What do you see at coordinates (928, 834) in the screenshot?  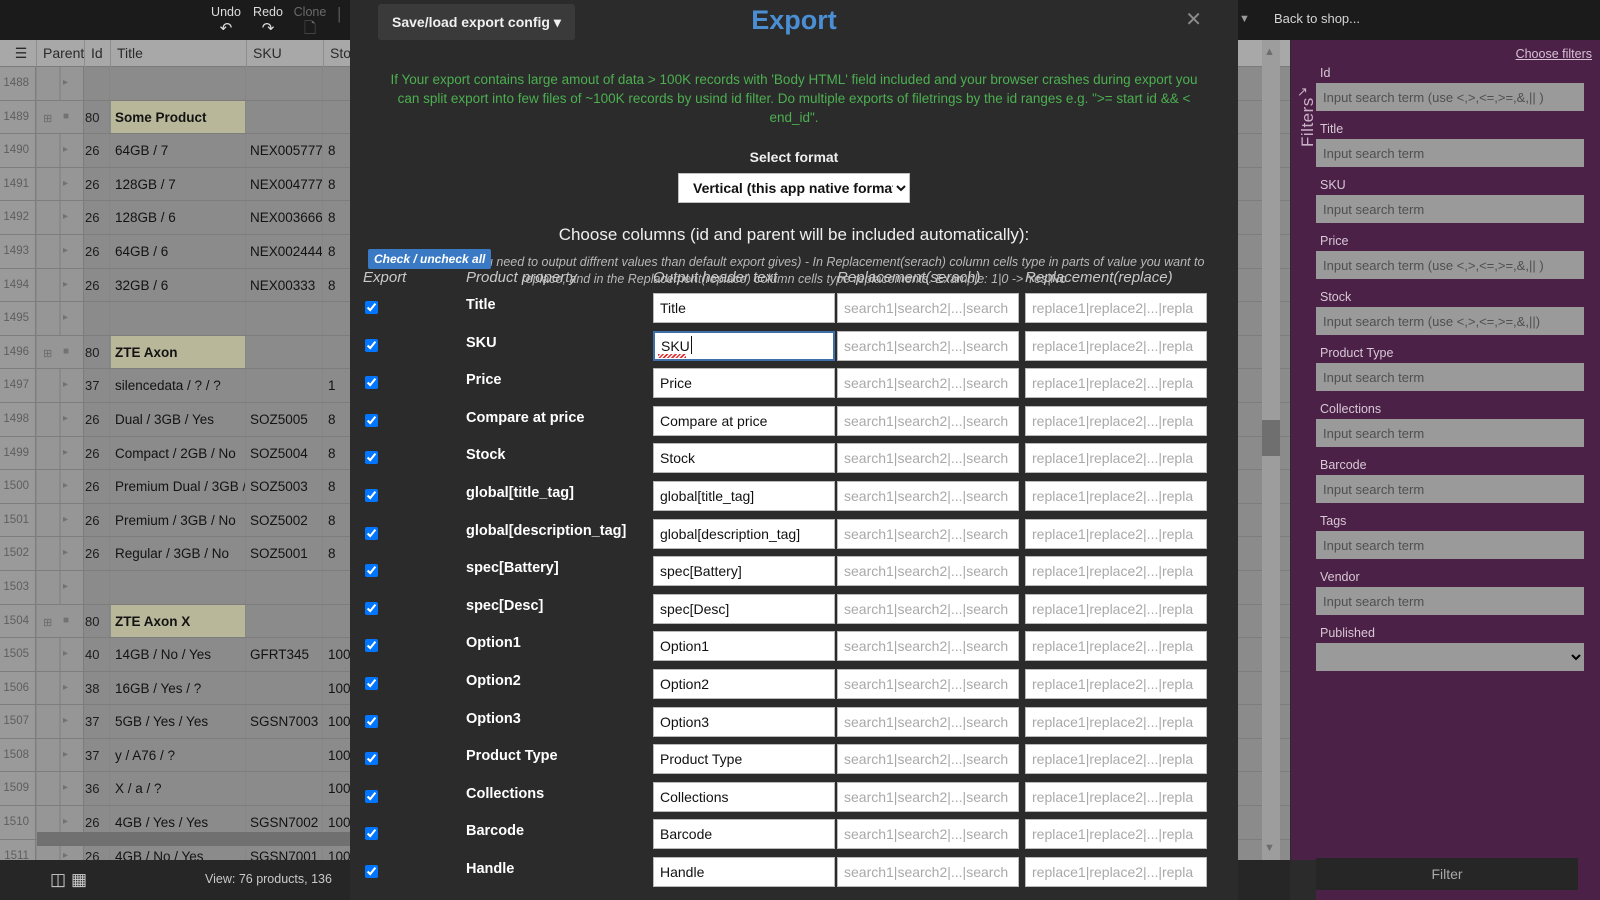 I see `replacement-search-input-barcode` at bounding box center [928, 834].